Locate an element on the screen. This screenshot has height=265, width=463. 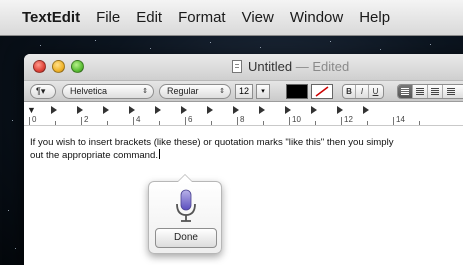
menu-edit: Edit is located at coordinates (149, 17).